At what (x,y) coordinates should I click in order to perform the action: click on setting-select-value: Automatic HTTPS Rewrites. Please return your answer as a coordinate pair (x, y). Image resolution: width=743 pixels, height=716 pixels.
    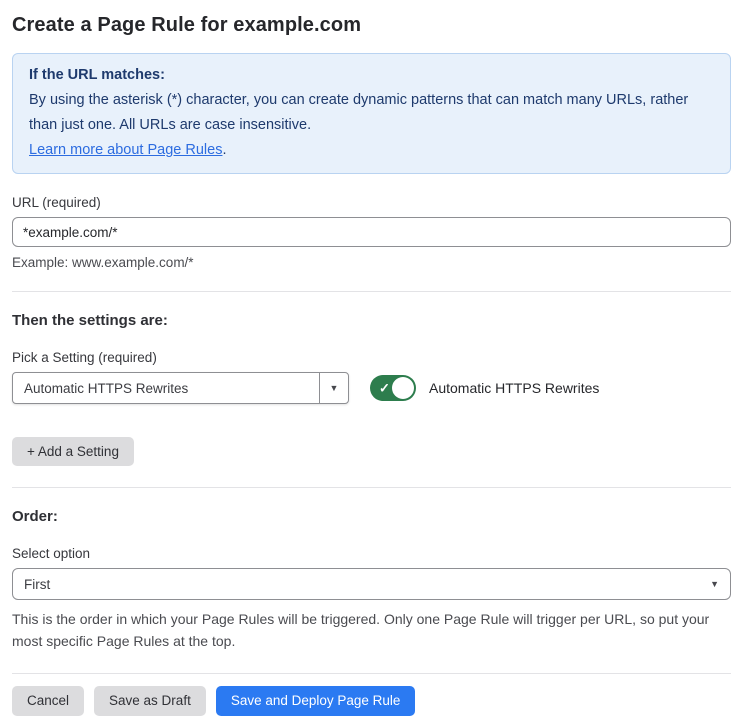
    Looking at the image, I should click on (106, 388).